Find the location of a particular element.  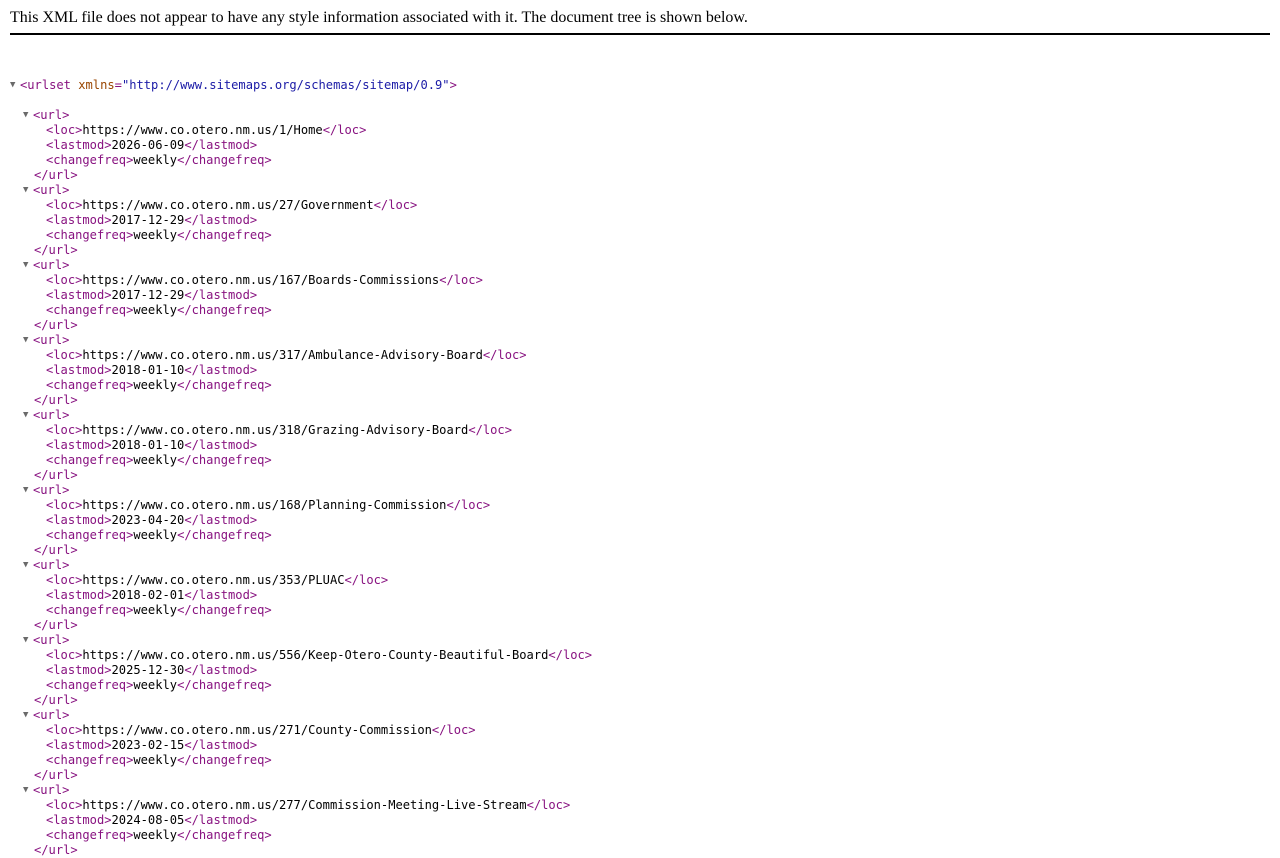

url-loc-value: https://www.co.otero.nm.us/27/Government is located at coordinates (228, 205).